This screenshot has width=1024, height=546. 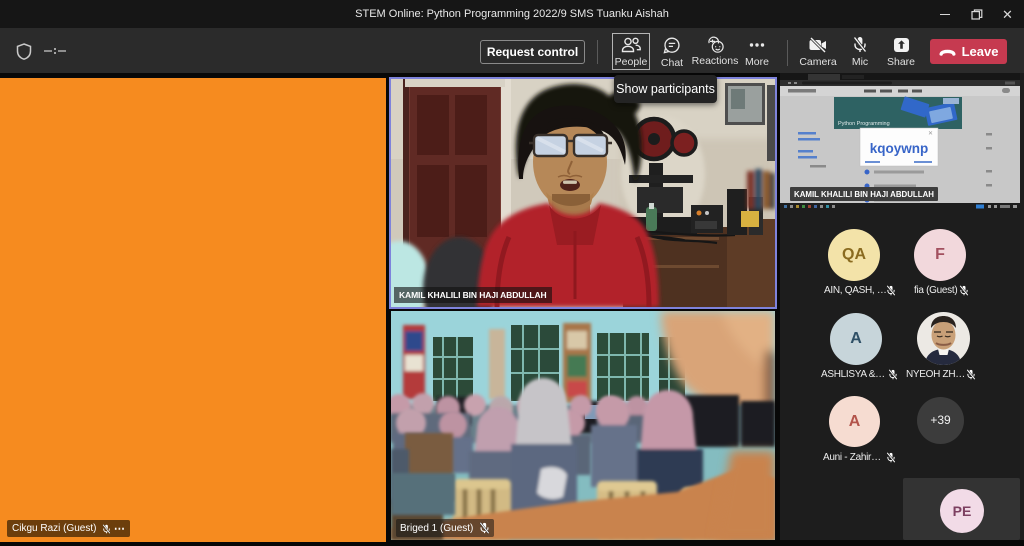 What do you see at coordinates (864, 194) in the screenshot?
I see `svg-text:KAMIL KHALILI BIN HAJI ABDULLA: KAMIL KHALILI BIN HAJI ABDULLAH` at bounding box center [864, 194].